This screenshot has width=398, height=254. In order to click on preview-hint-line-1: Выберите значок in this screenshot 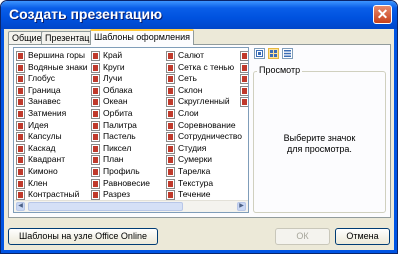, I will do `click(319, 138)`.